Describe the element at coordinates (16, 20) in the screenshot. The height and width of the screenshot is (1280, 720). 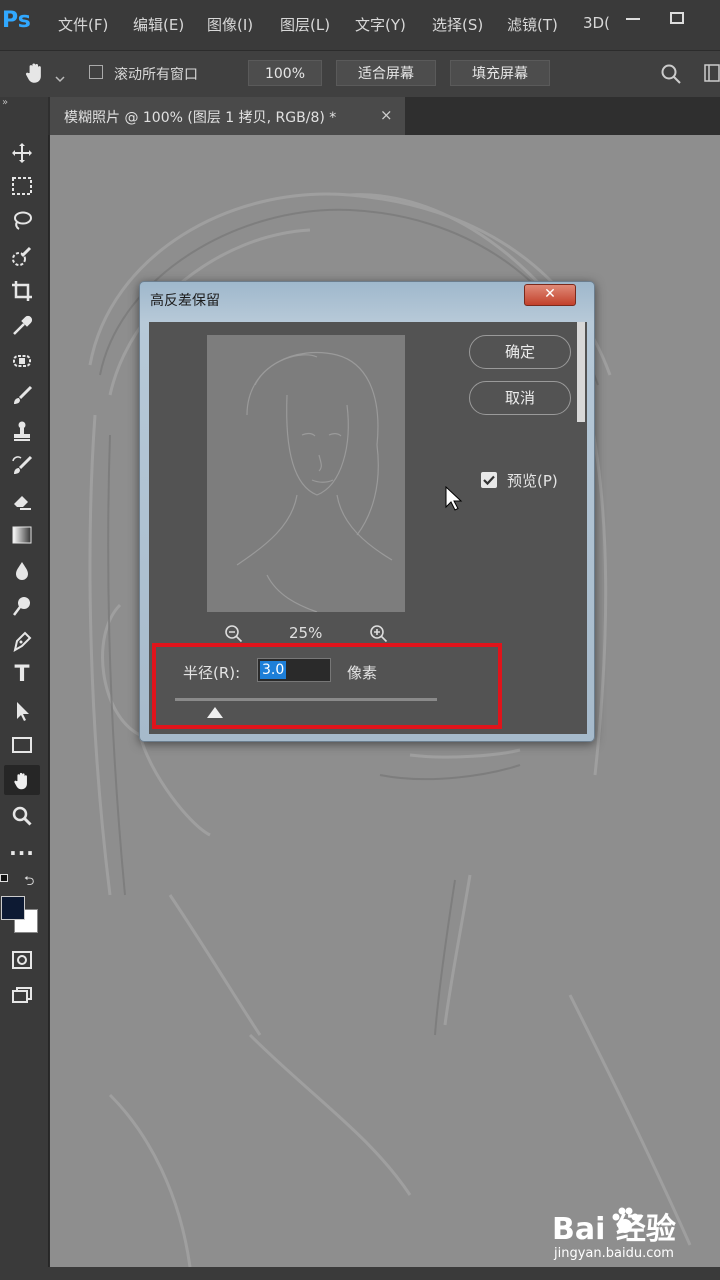
I see `photoshop-logo: Ps` at that location.